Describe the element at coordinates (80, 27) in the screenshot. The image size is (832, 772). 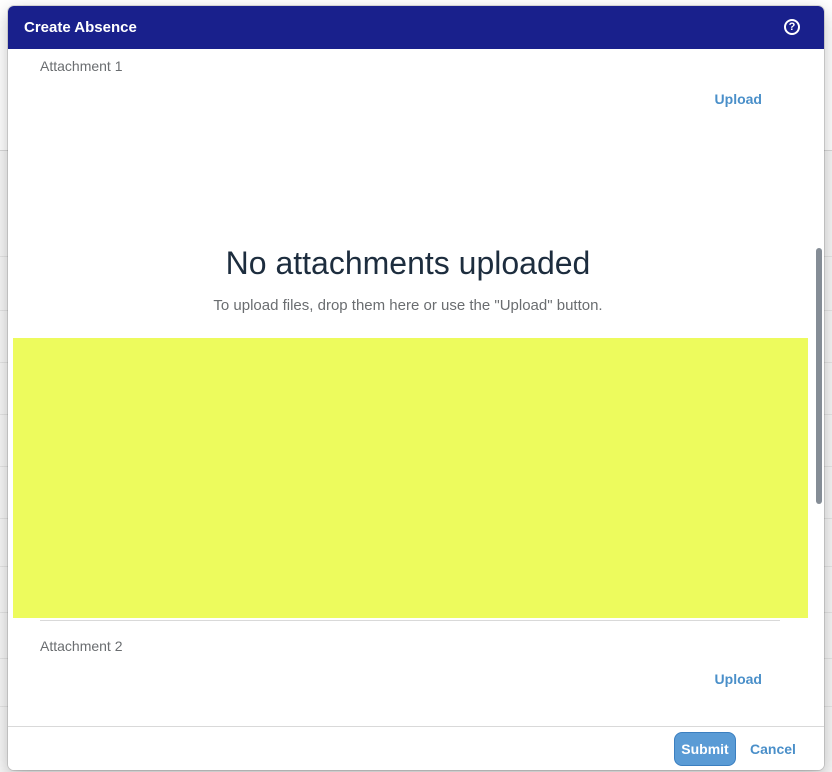
I see `dialog-title: Create Absence` at that location.